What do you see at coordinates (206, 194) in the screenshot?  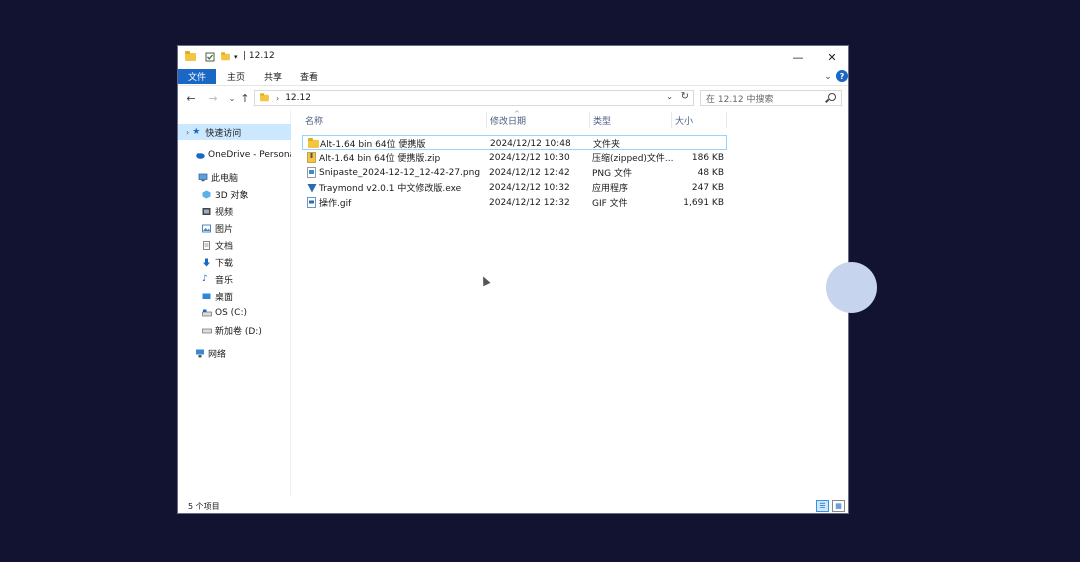 I see `cube-icon` at bounding box center [206, 194].